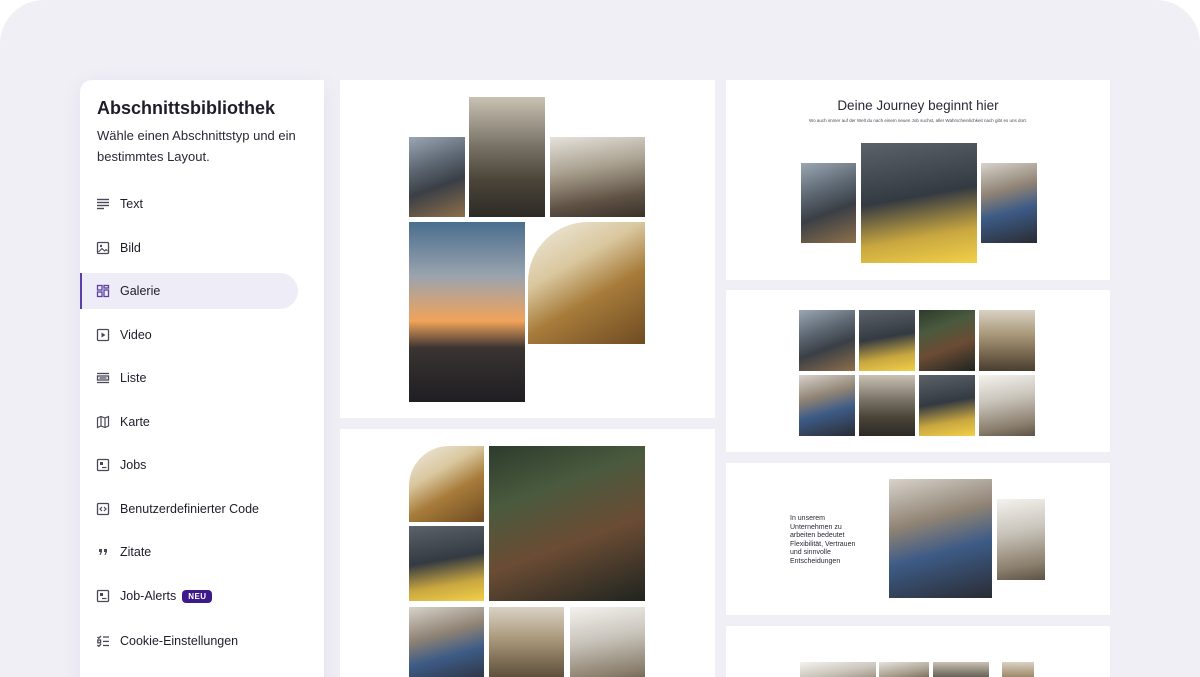 The width and height of the screenshot is (1200, 677). I want to click on menu-item-cookie-settings: Cookie-Einstellungen, so click(189, 641).